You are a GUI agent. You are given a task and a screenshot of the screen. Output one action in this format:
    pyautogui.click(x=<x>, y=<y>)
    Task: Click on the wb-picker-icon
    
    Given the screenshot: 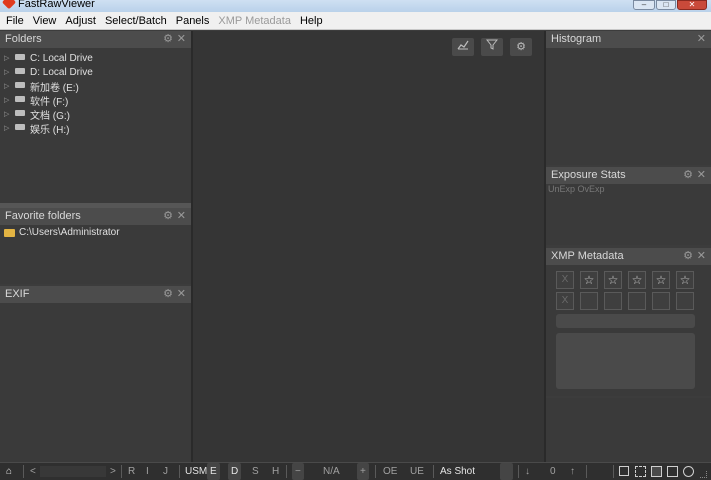 What is the action you would take?
    pyautogui.click(x=506, y=471)
    